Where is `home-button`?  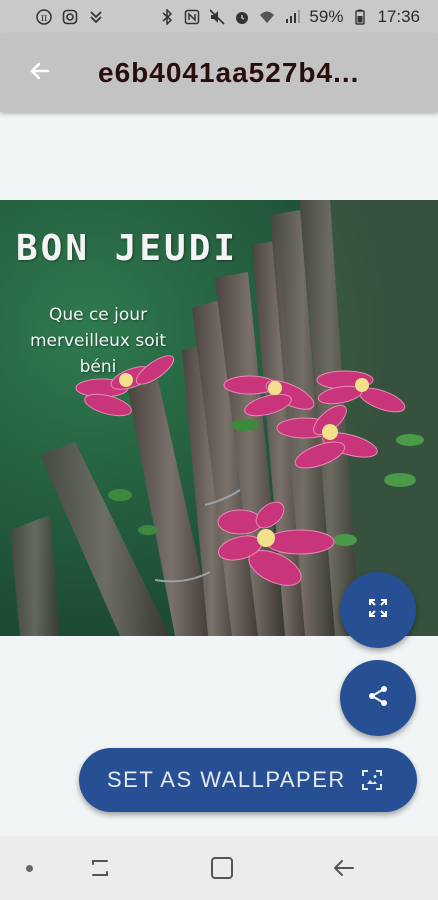
home-button is located at coordinates (222, 870).